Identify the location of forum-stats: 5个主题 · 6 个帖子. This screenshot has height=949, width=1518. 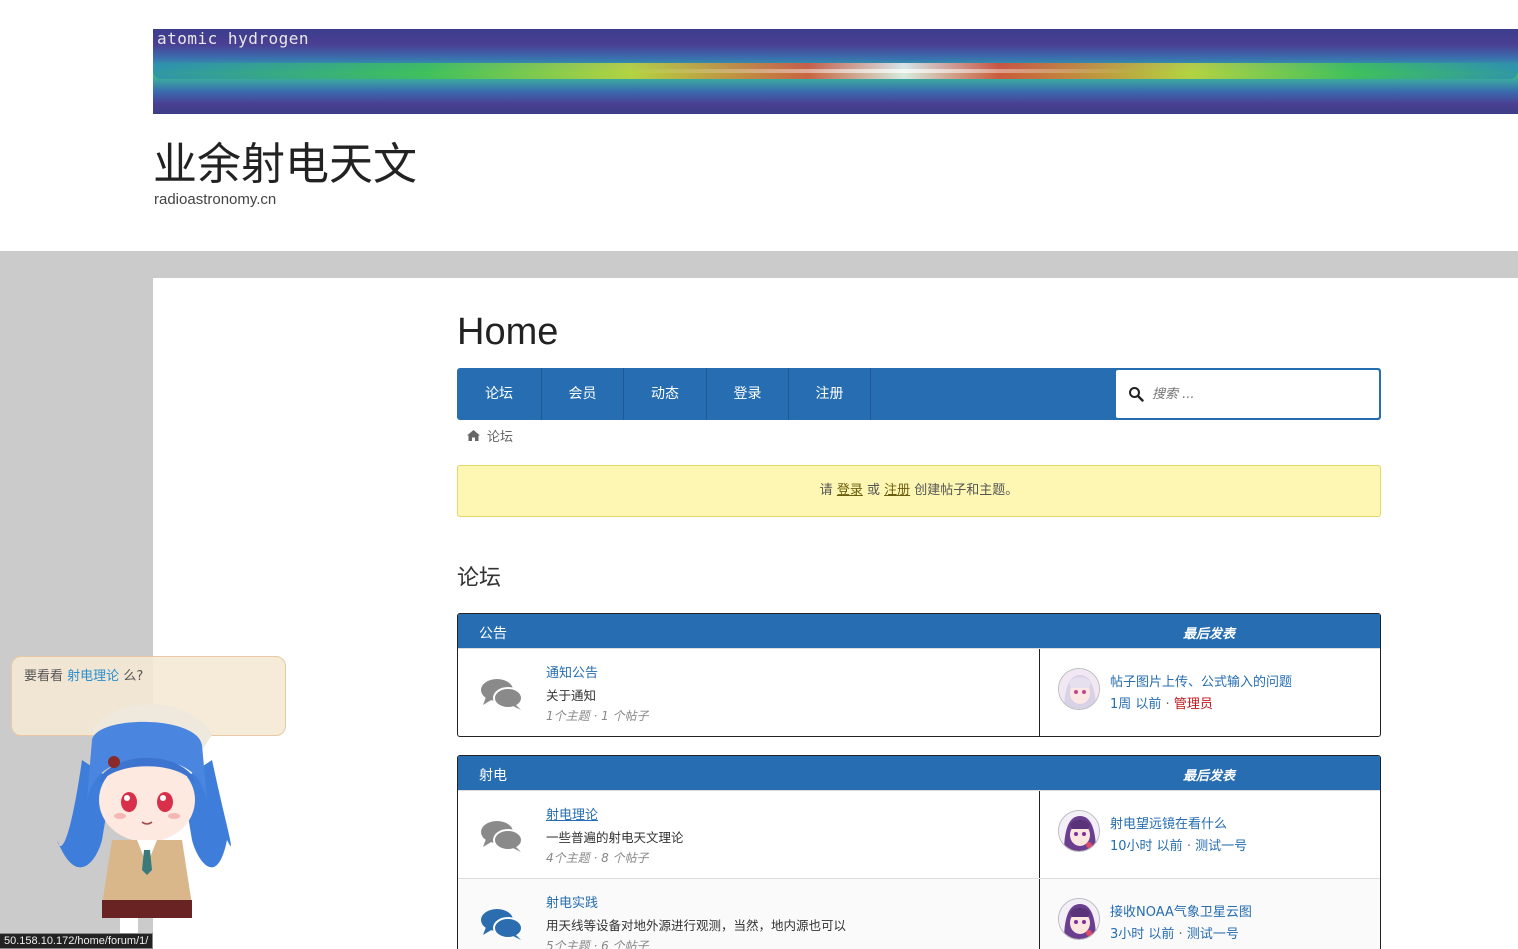
(597, 944).